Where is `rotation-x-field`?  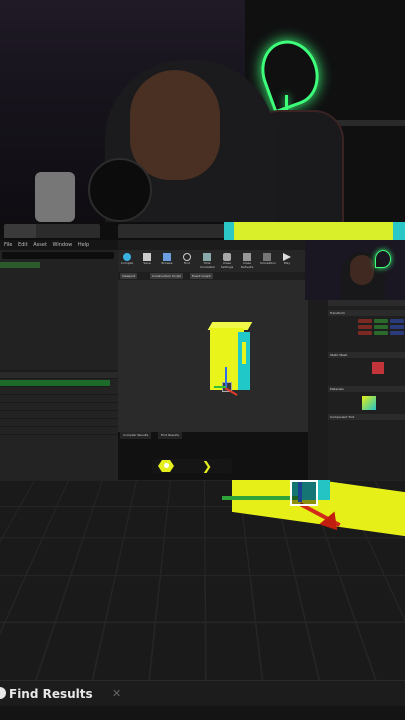 rotation-x-field is located at coordinates (365, 327).